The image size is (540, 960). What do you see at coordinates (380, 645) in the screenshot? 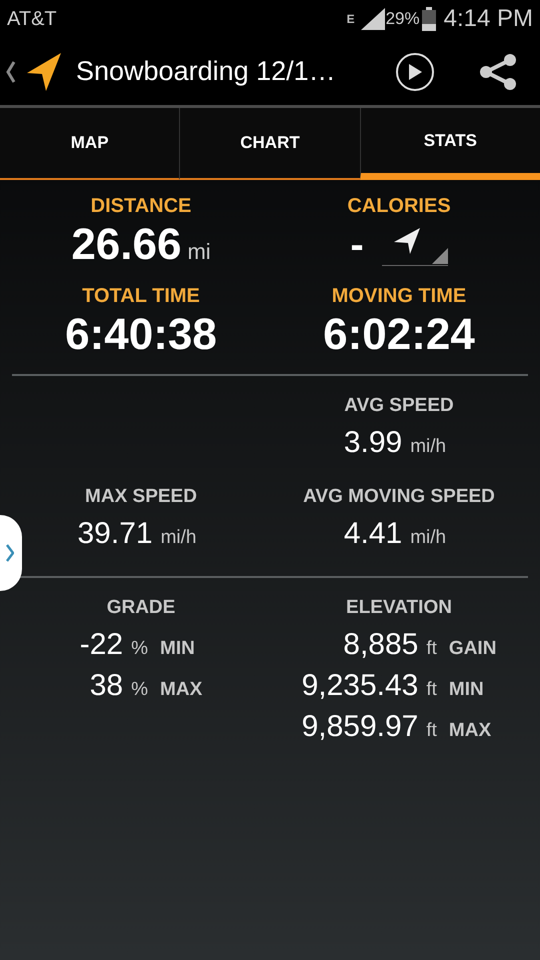
I see `stat-value: 8,885` at bounding box center [380, 645].